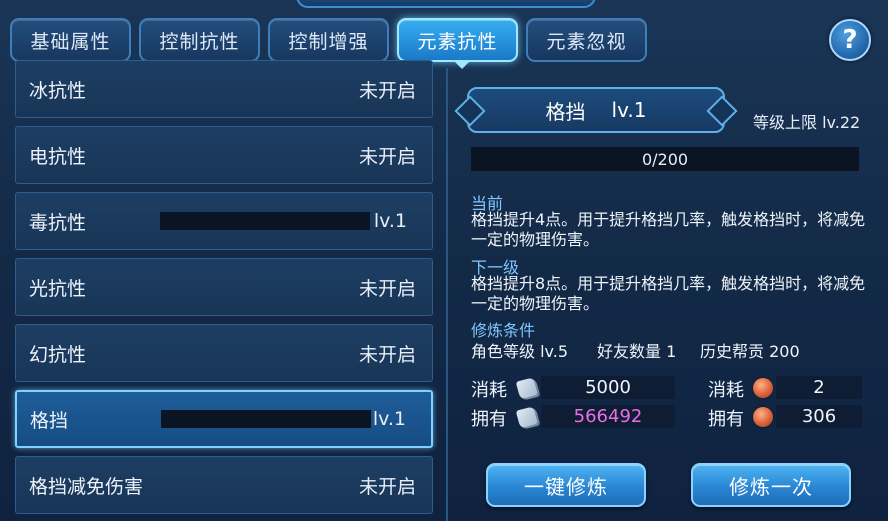 This screenshot has height=521, width=888. Describe the element at coordinates (819, 387) in the screenshot. I see `coin-cost-value: 2` at that location.